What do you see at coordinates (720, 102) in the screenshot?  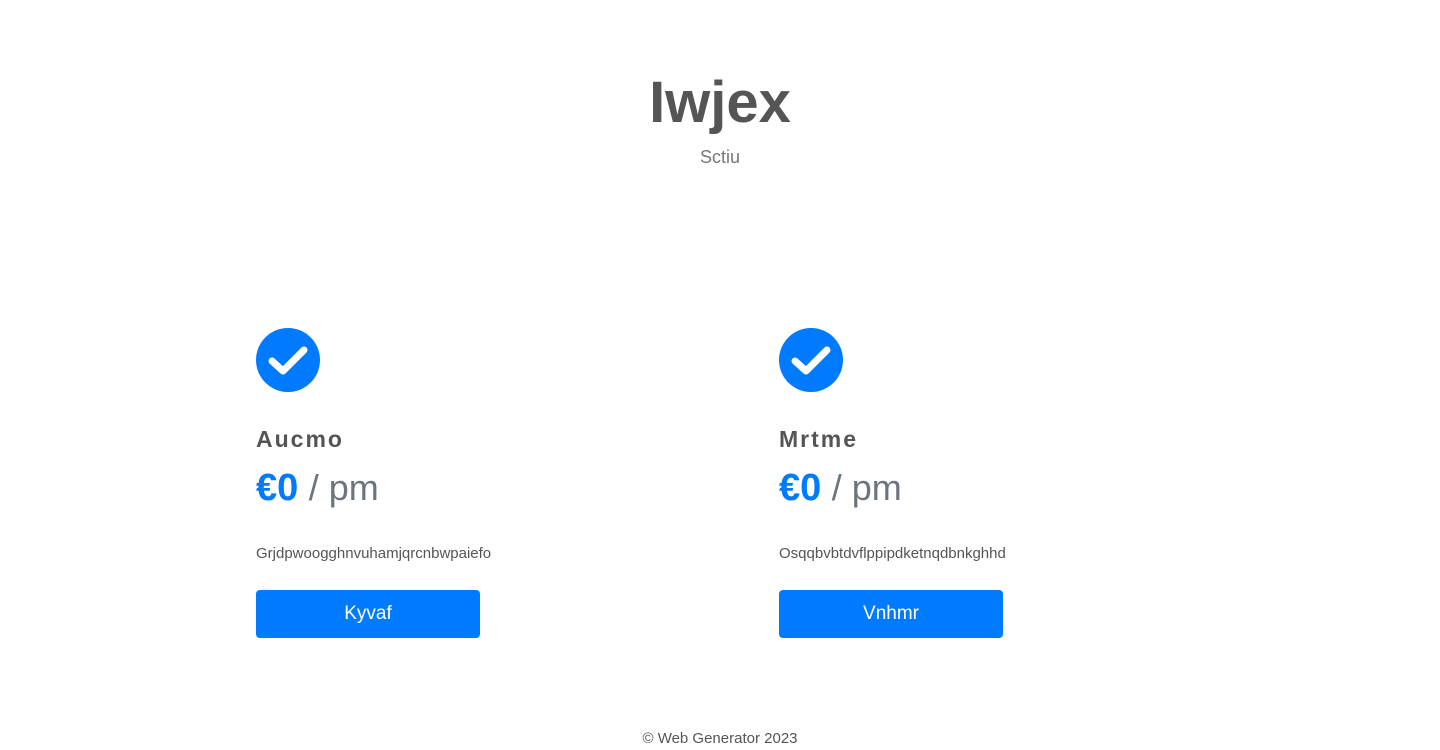 I see `site-title: Iwjex` at bounding box center [720, 102].